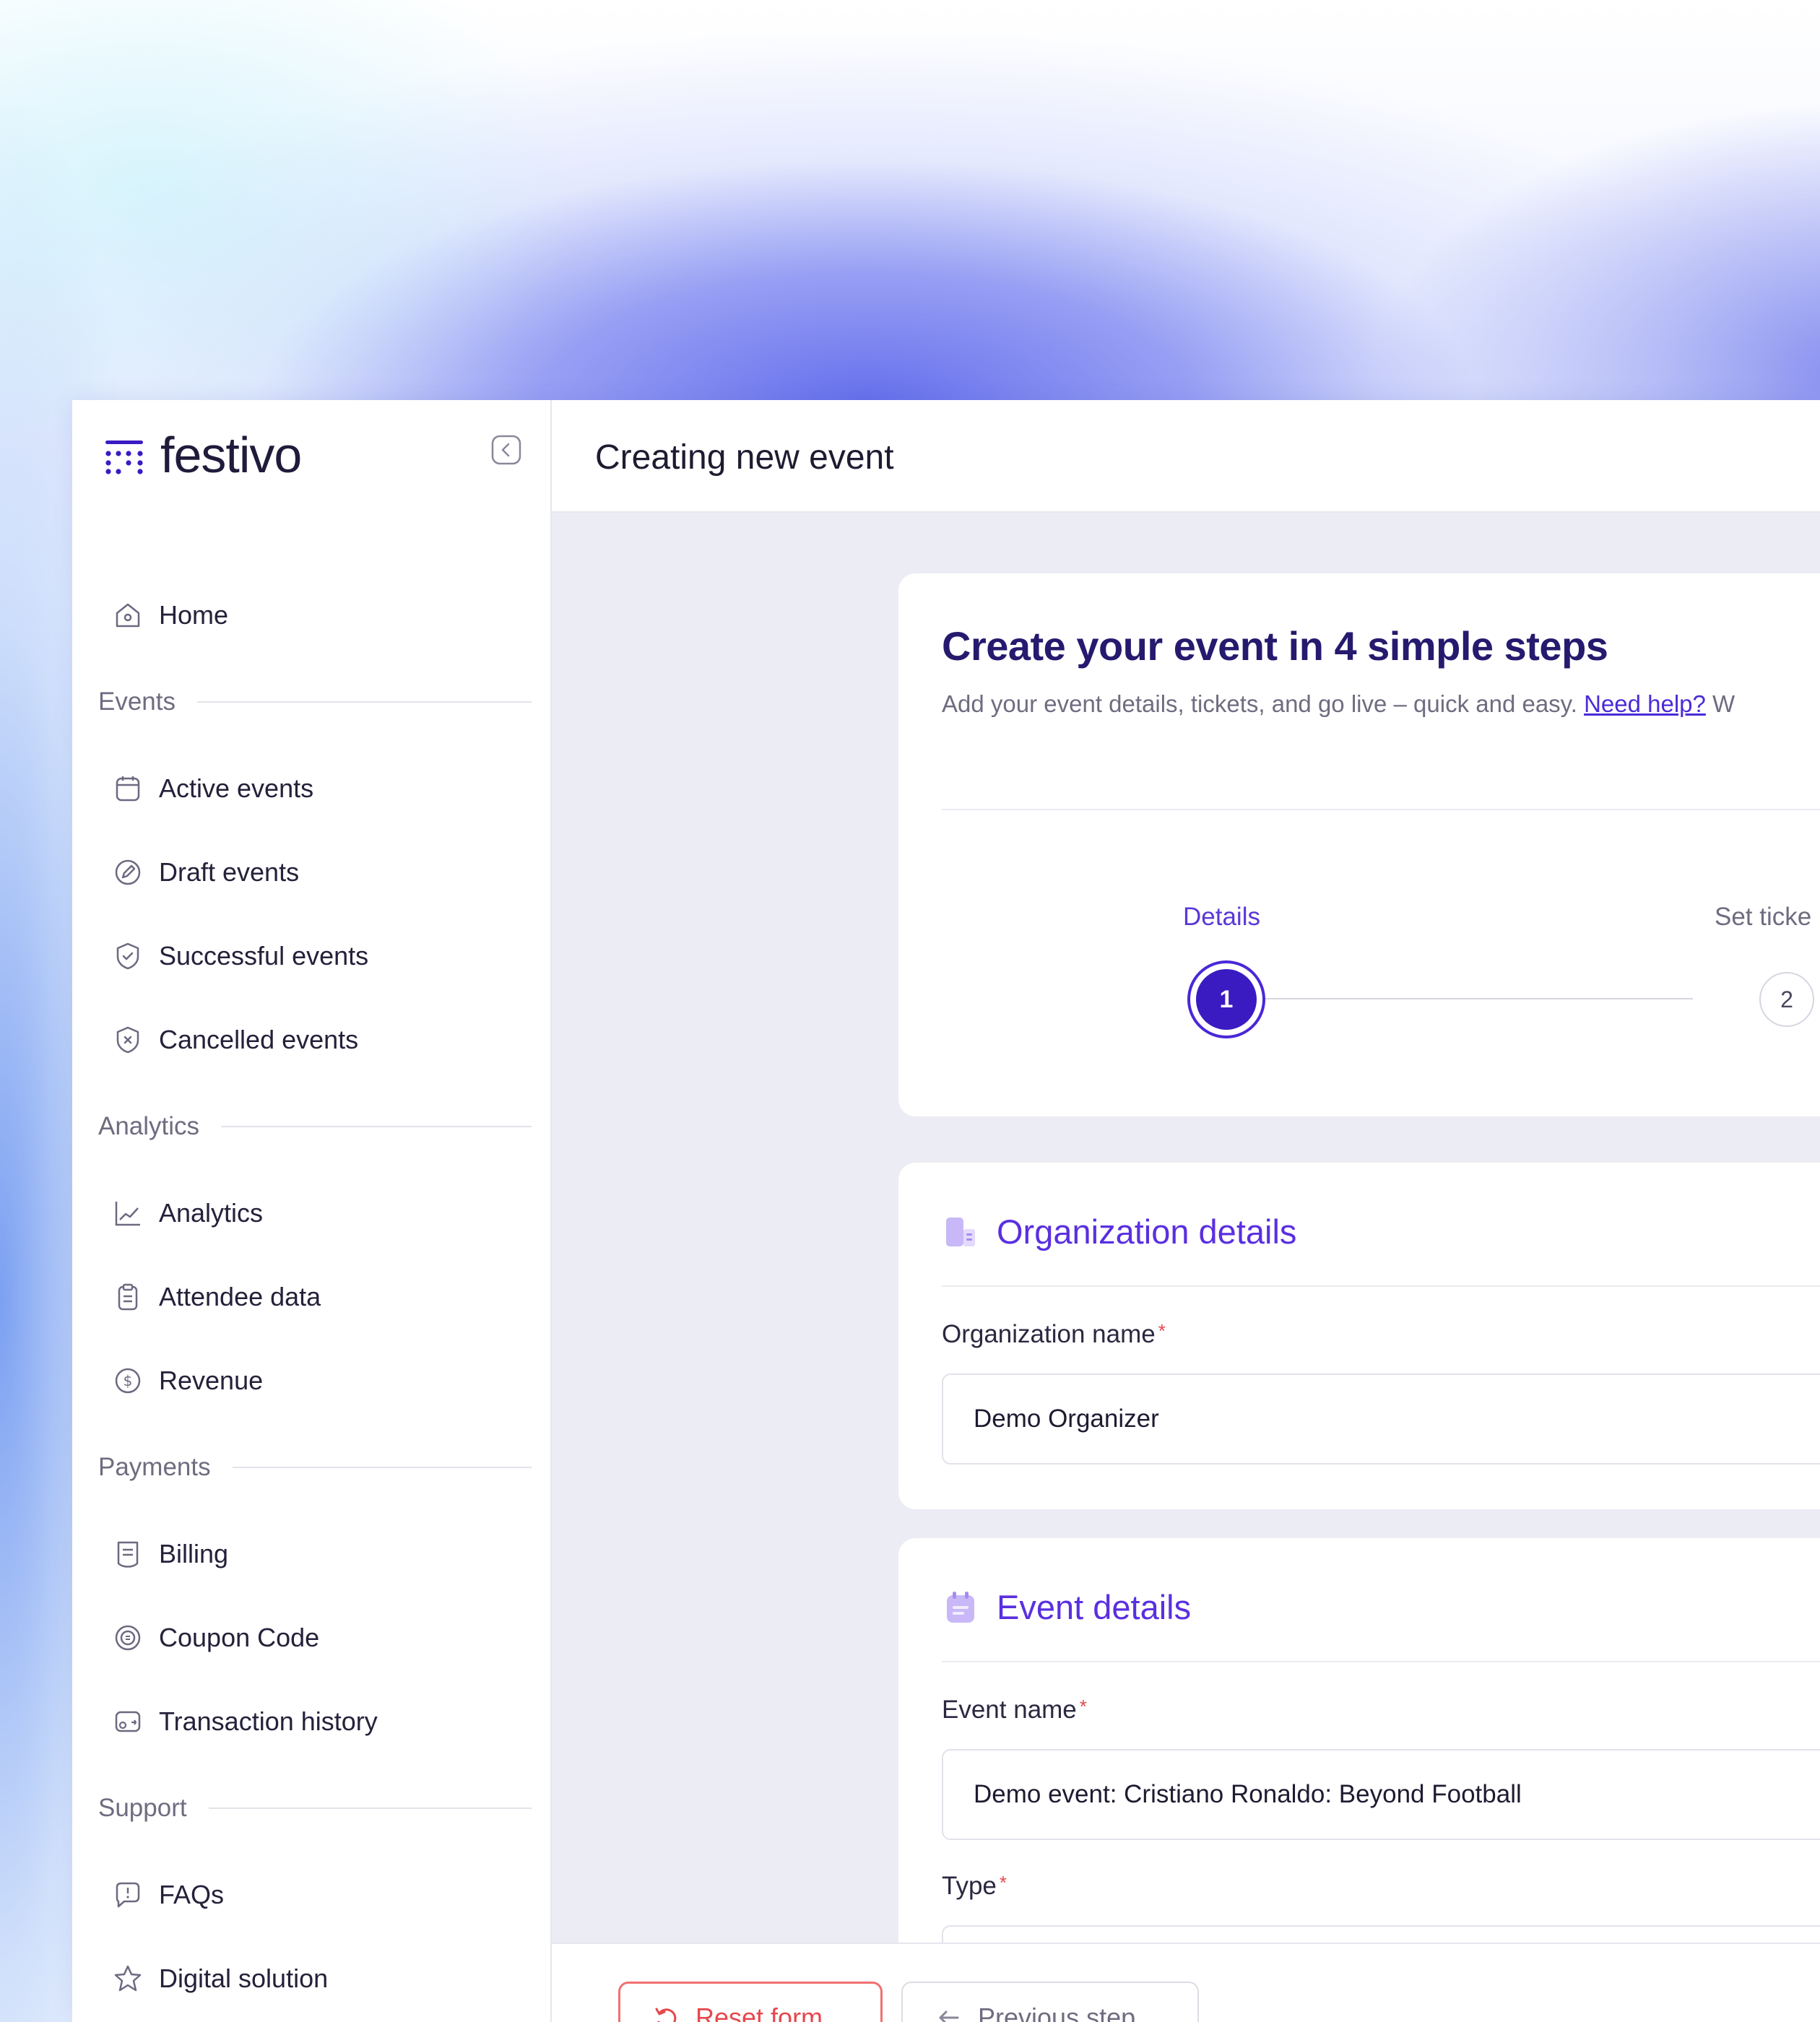 This screenshot has height=2022, width=1820. What do you see at coordinates (1050, 2002) in the screenshot?
I see `previous-step-button: Previous step` at bounding box center [1050, 2002].